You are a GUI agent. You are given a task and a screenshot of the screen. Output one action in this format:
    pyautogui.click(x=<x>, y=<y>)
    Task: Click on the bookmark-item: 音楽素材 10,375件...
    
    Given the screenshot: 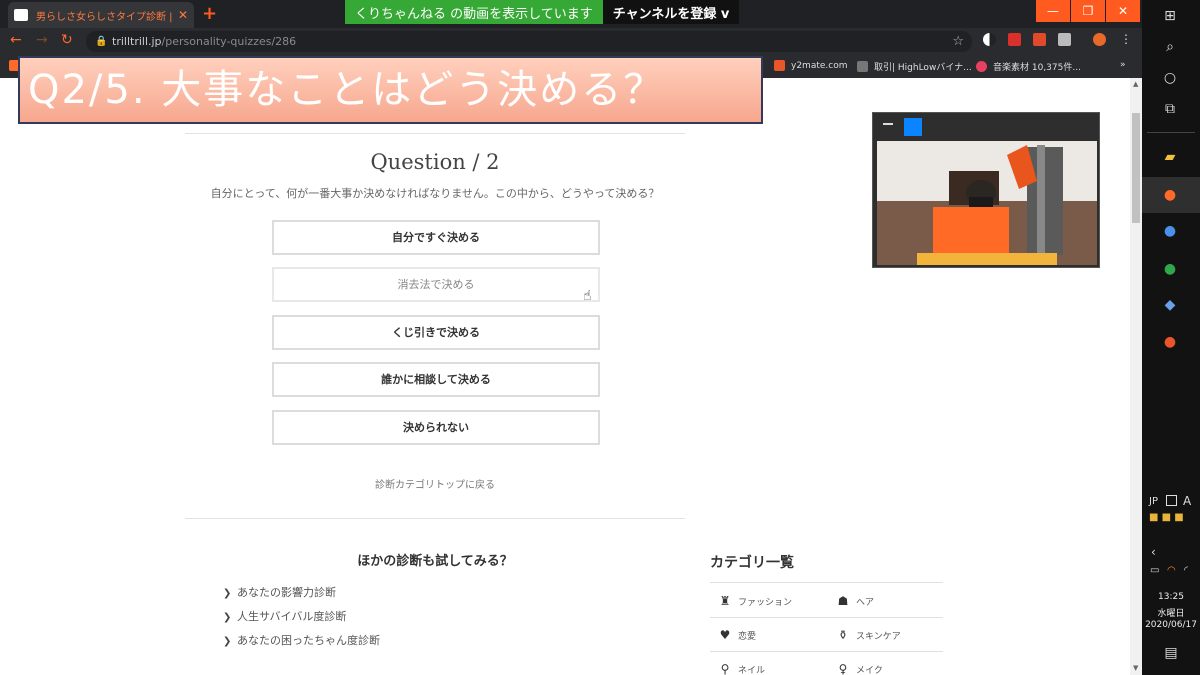 What is the action you would take?
    pyautogui.click(x=1028, y=66)
    